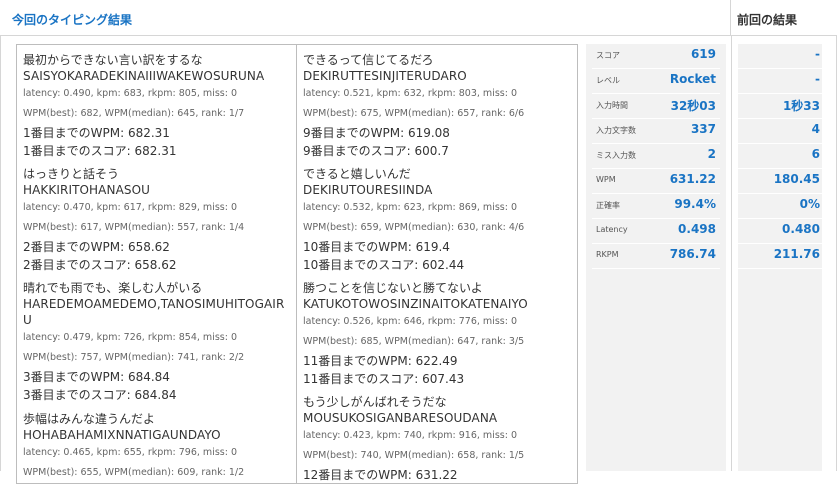 Image resolution: width=837 pixels, height=484 pixels. I want to click on sentence-japanese: 最初からできない言い訳をするな, so click(113, 60).